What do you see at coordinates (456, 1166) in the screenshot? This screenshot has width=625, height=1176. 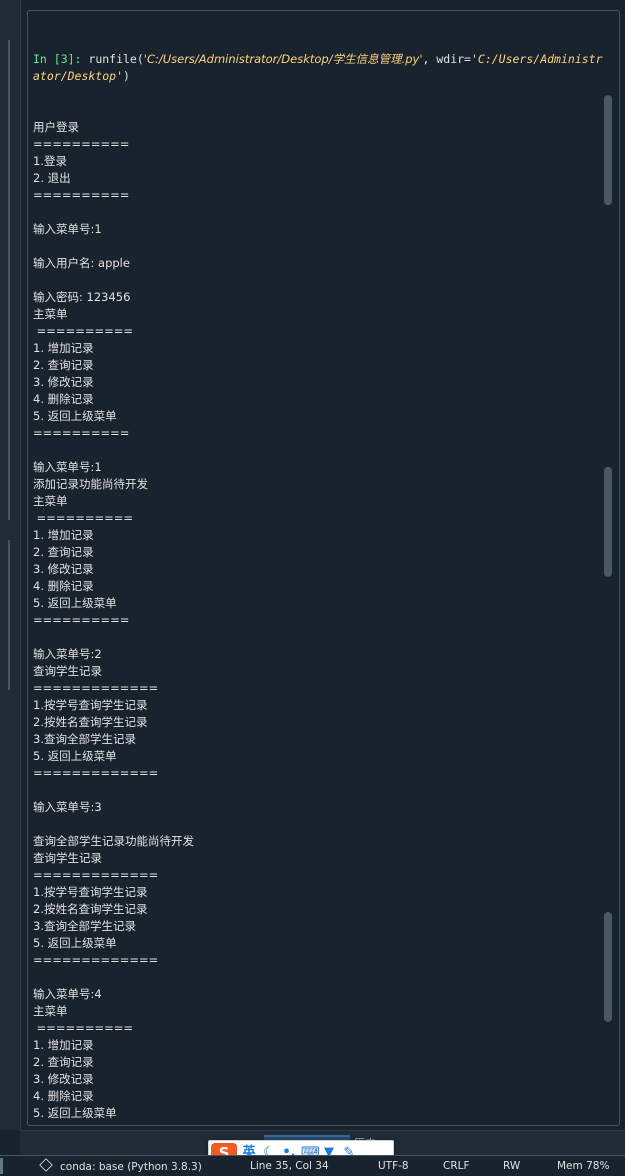 I see `line-endings: CRLF` at bounding box center [456, 1166].